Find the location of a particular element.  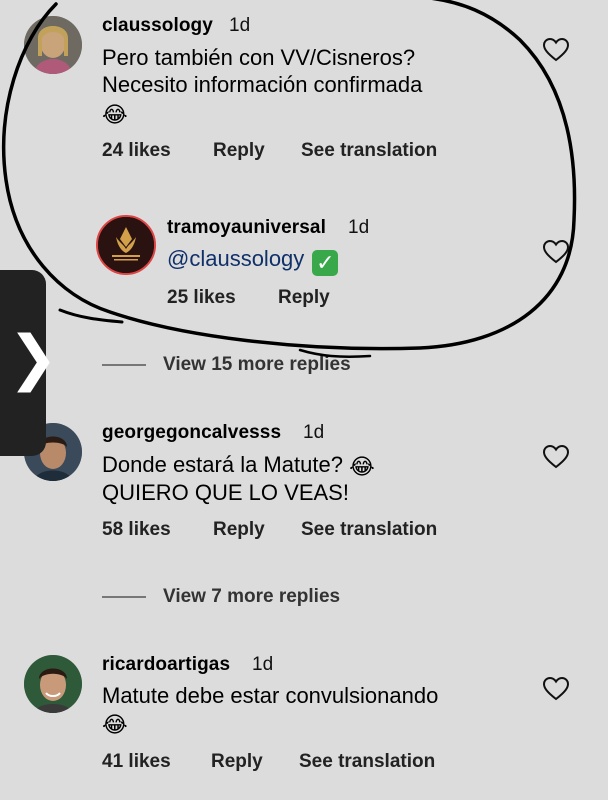

comment-username: claussology is located at coordinates (157, 26).